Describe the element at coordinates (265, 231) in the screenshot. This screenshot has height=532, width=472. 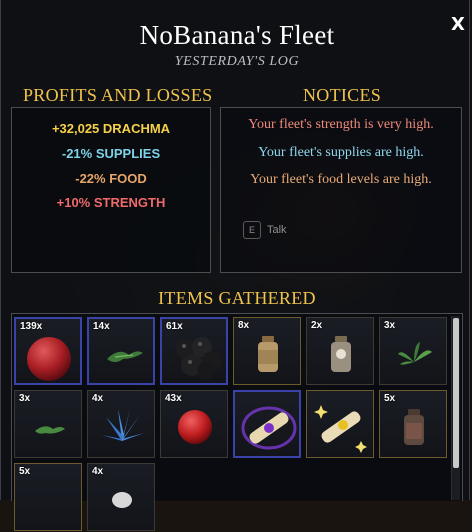
I see `talk-prompt: E Talk` at that location.